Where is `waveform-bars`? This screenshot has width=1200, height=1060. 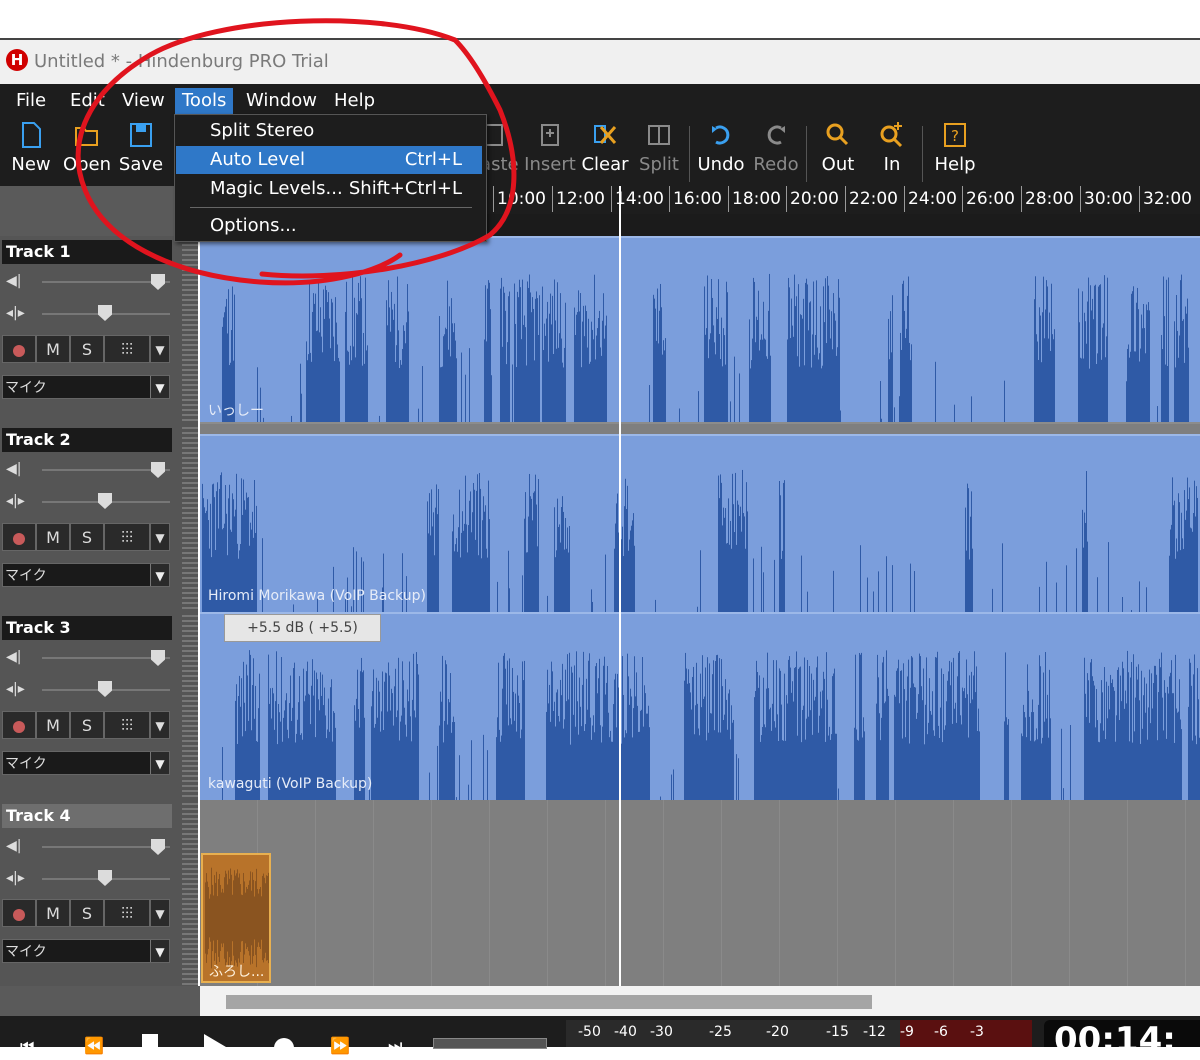
waveform-bars is located at coordinates (237, 918).